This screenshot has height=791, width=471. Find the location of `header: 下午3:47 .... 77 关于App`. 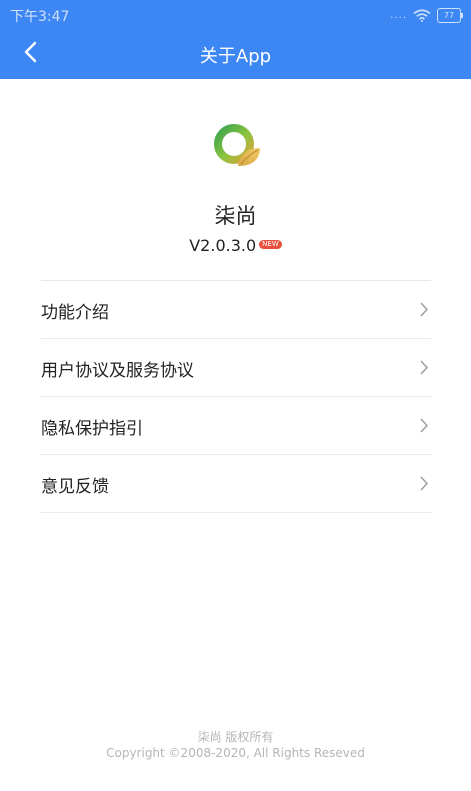

header: 下午3:47 .... 77 关于App is located at coordinates (235, 39).